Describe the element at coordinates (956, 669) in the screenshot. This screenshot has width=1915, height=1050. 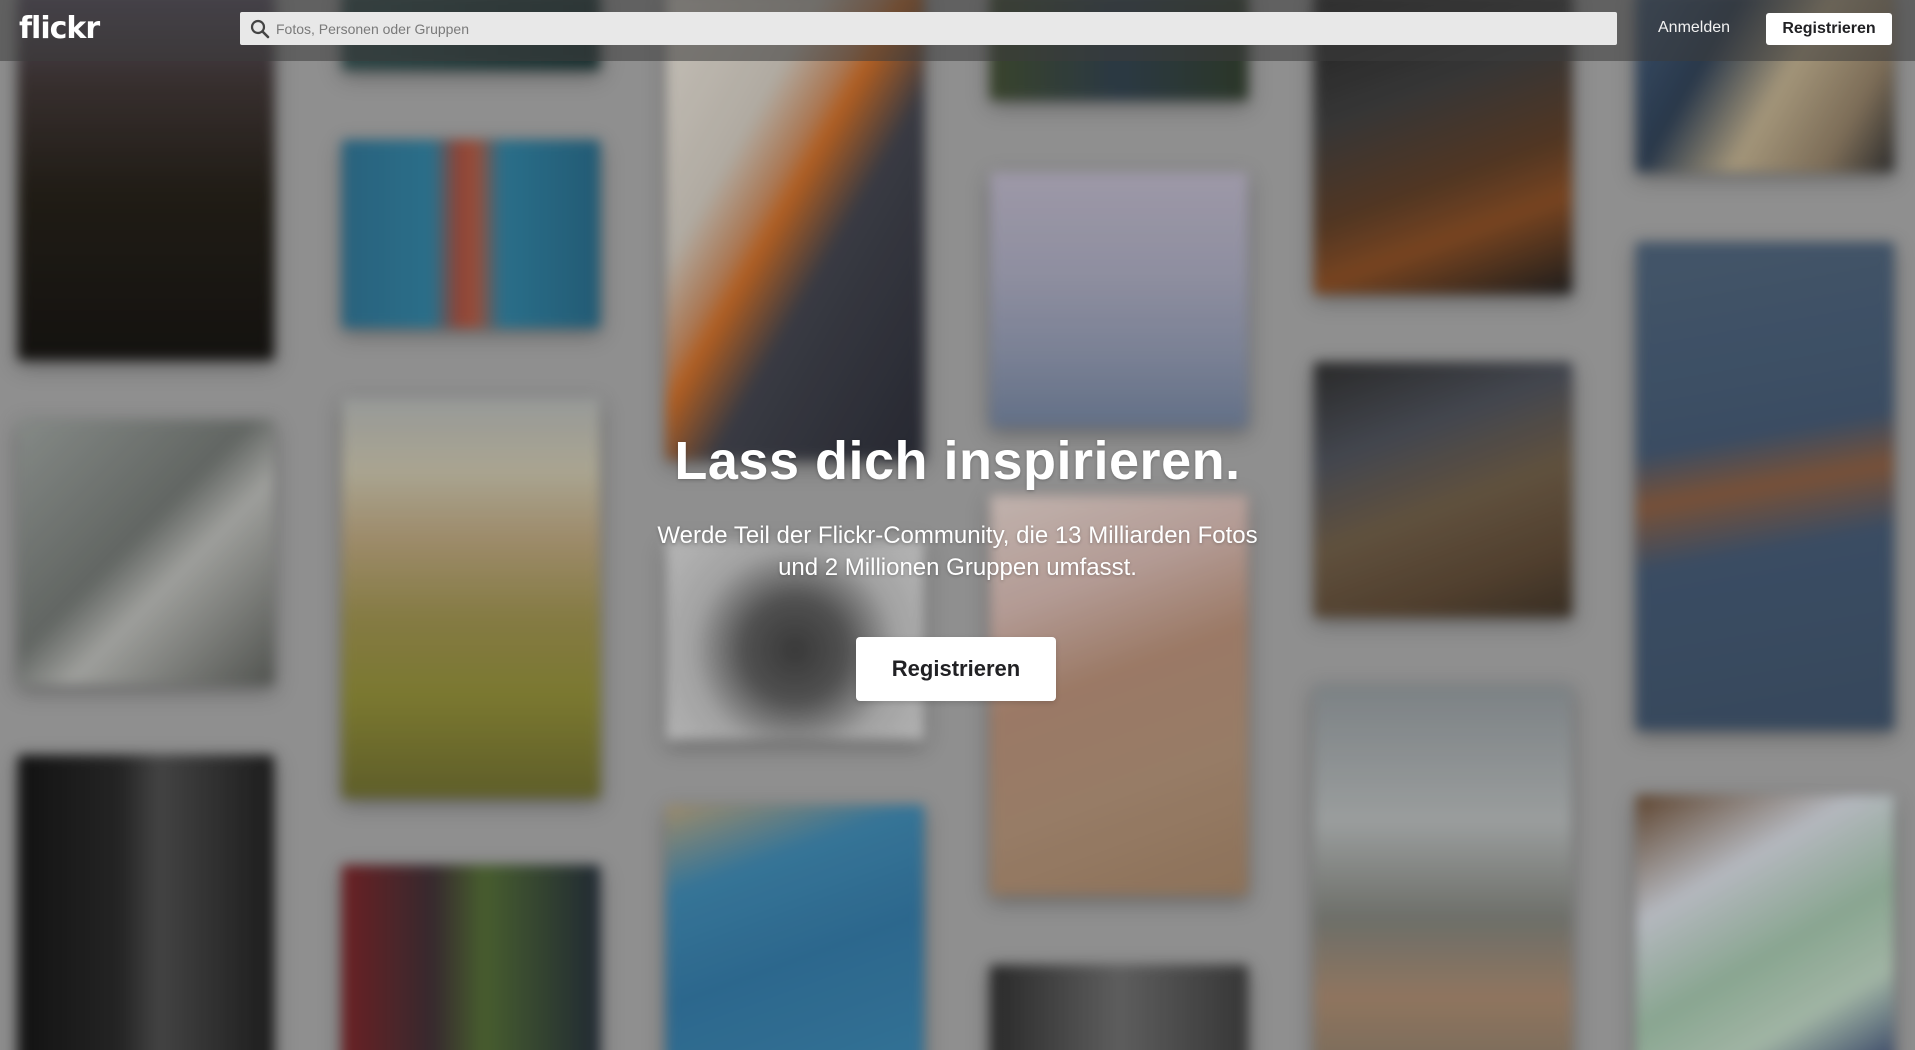
I see `register-button-main: Registrieren` at that location.